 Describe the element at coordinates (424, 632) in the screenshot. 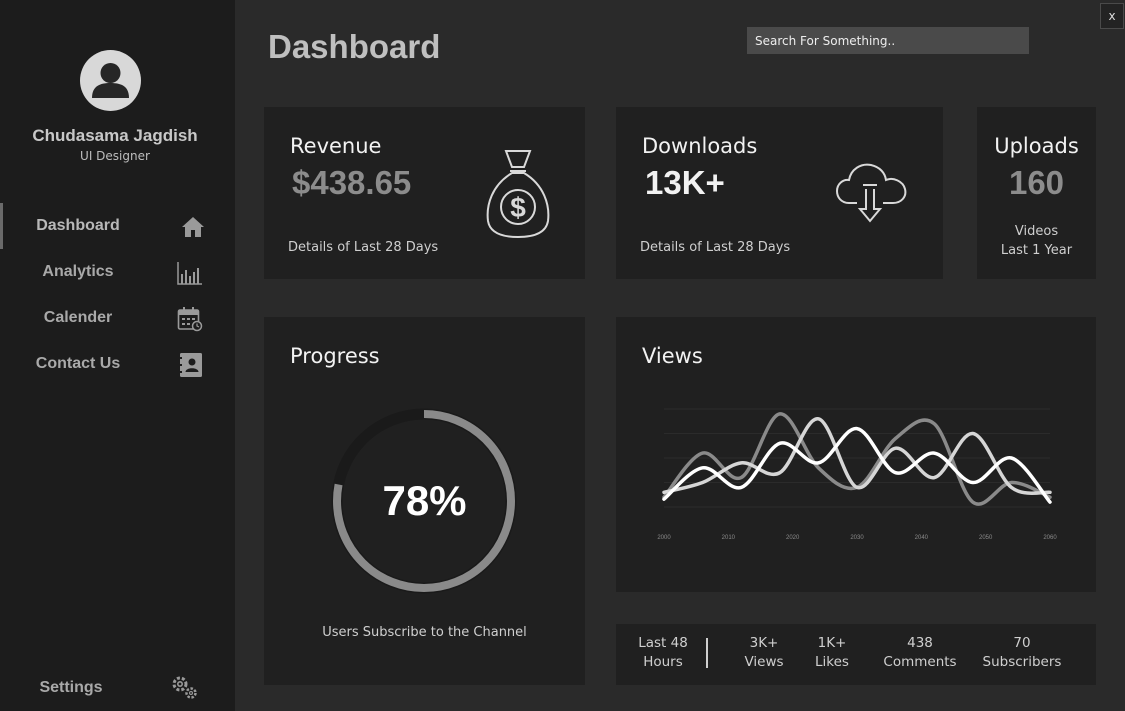

I see `progress-caption: Users Subscribe to the Channel` at that location.